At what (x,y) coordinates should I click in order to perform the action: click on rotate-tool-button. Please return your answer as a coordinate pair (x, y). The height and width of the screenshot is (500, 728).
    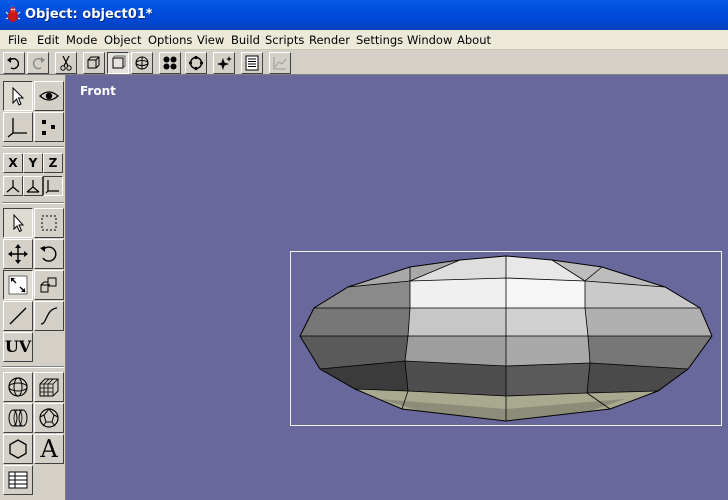
    Looking at the image, I should click on (49, 254).